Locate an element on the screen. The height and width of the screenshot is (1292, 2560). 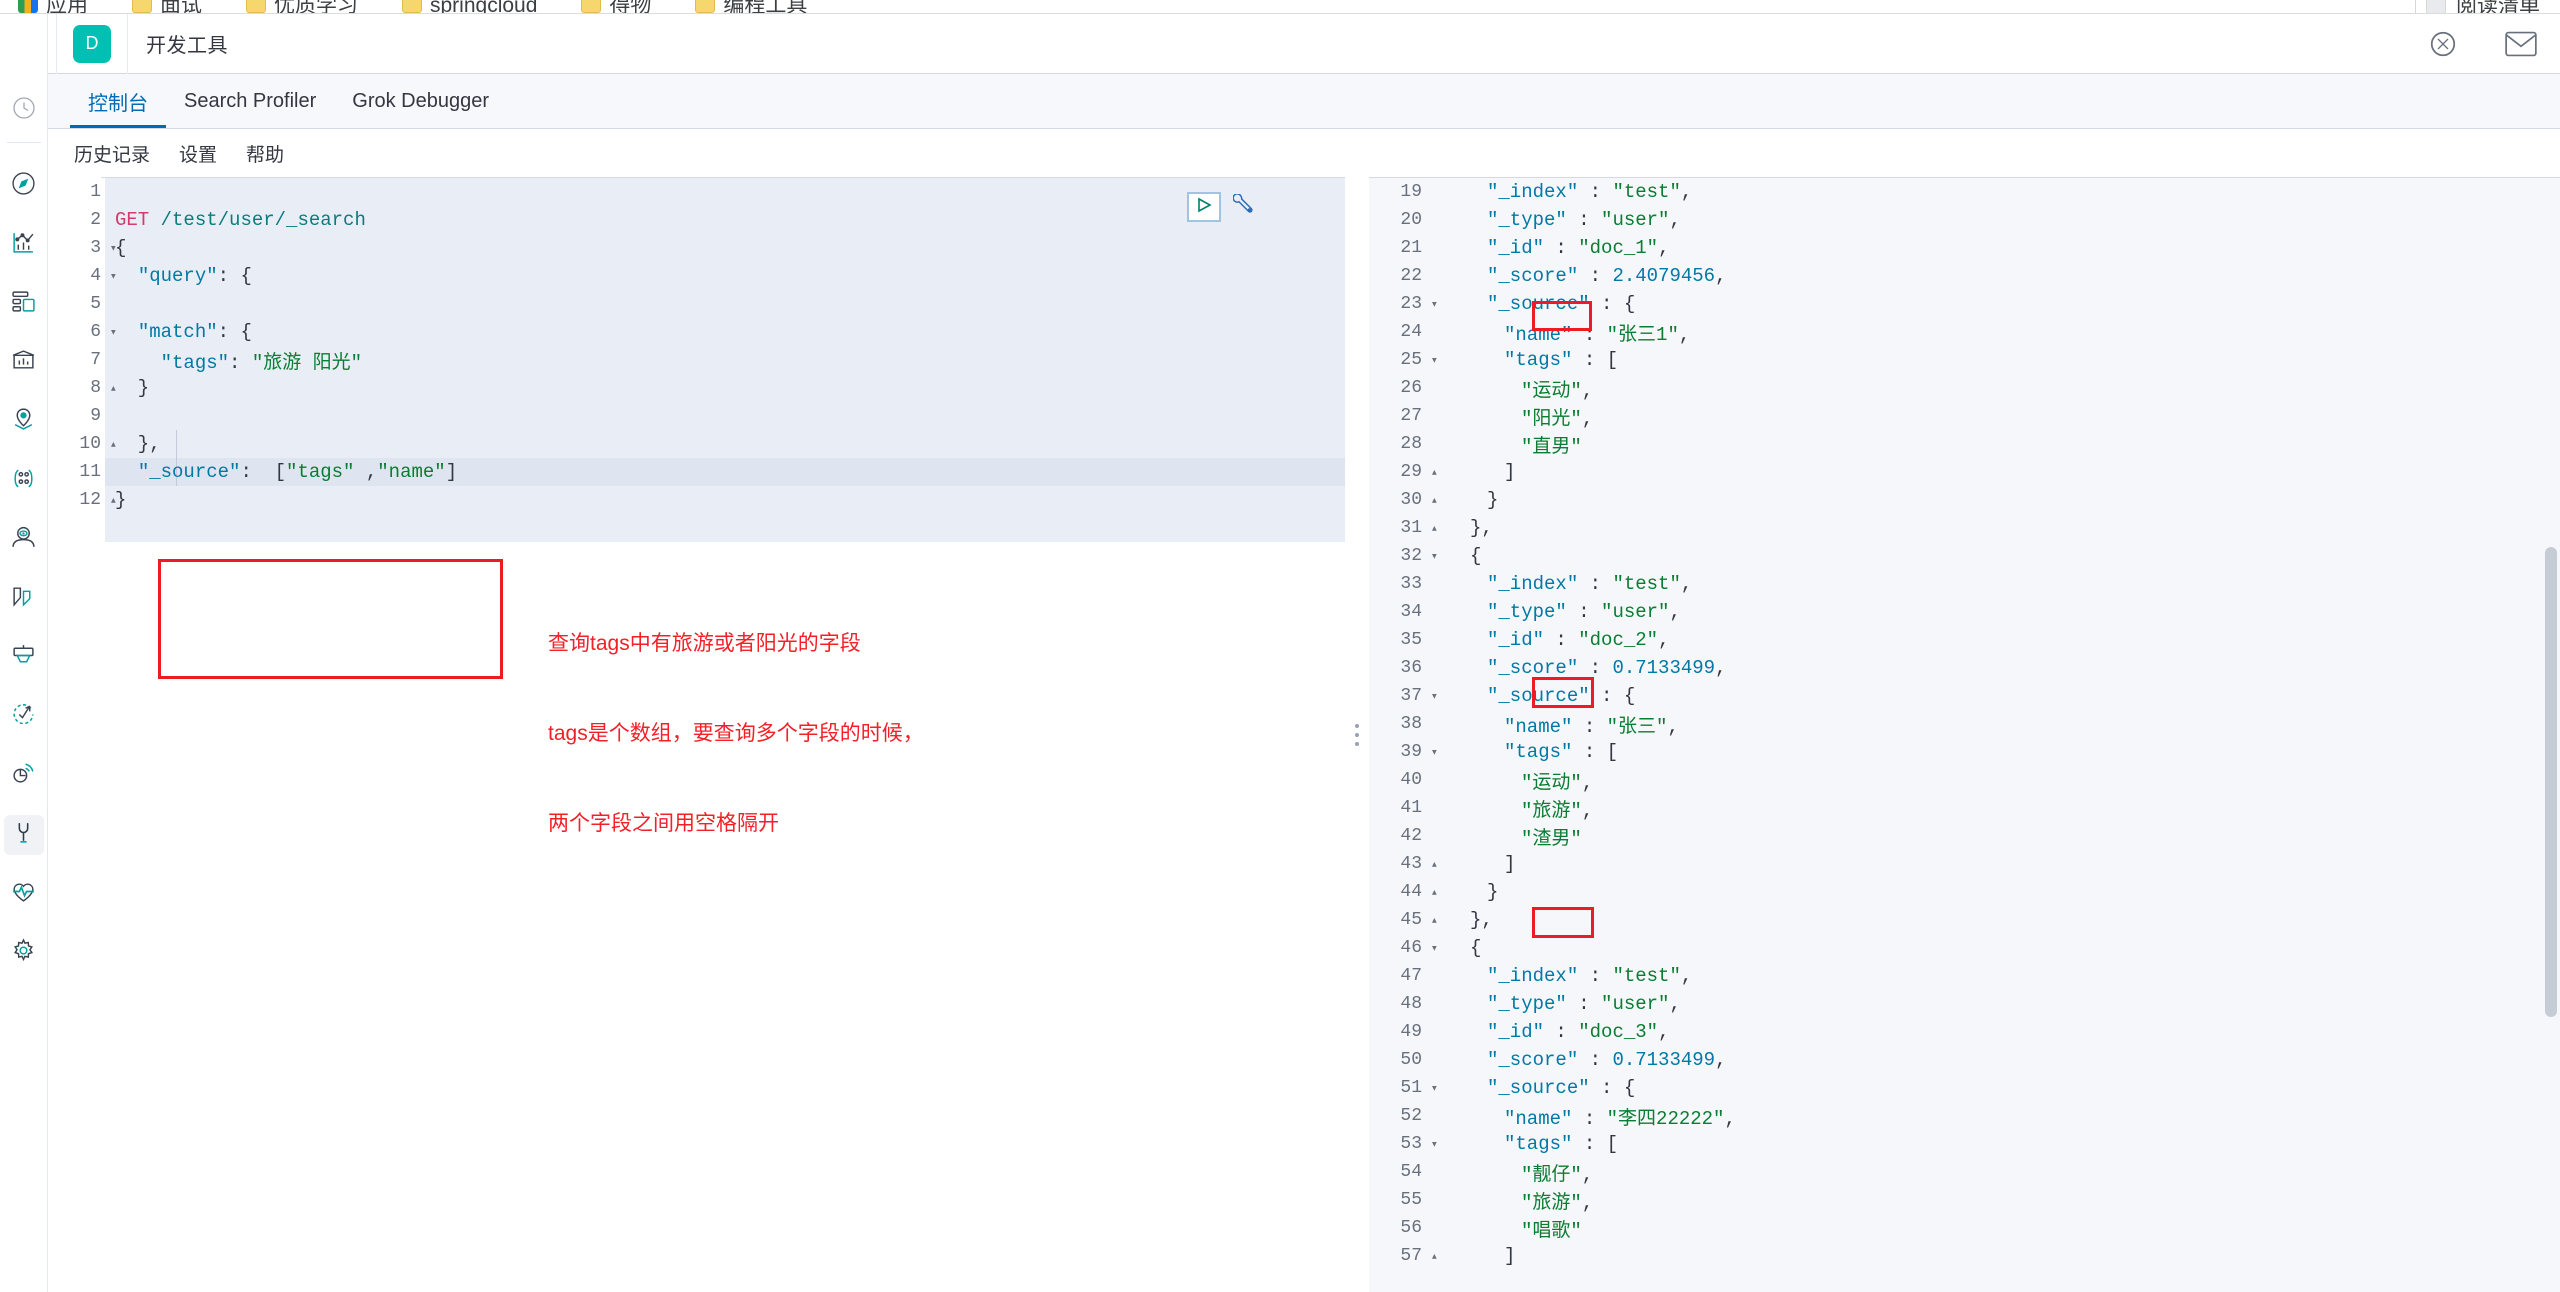
sidebar-item-management is located at coordinates (24, 953).